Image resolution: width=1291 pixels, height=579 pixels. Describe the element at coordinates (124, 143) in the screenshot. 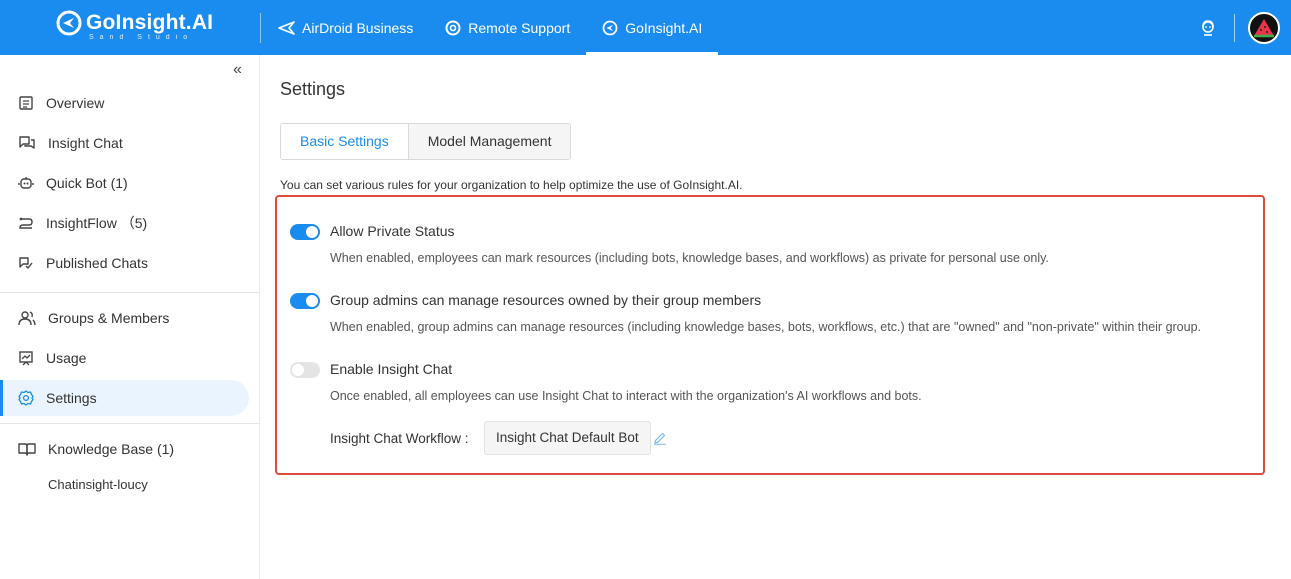

I see `sidebar-item-insight-chat: Insight Chat` at that location.